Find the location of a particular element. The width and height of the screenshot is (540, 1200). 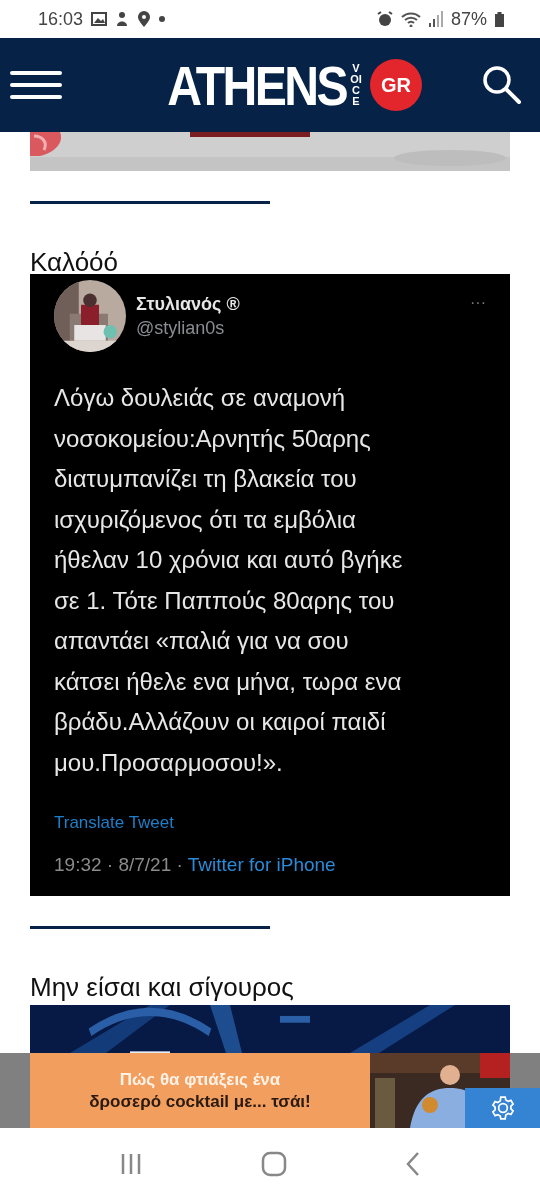

location-icon is located at coordinates (144, 19).